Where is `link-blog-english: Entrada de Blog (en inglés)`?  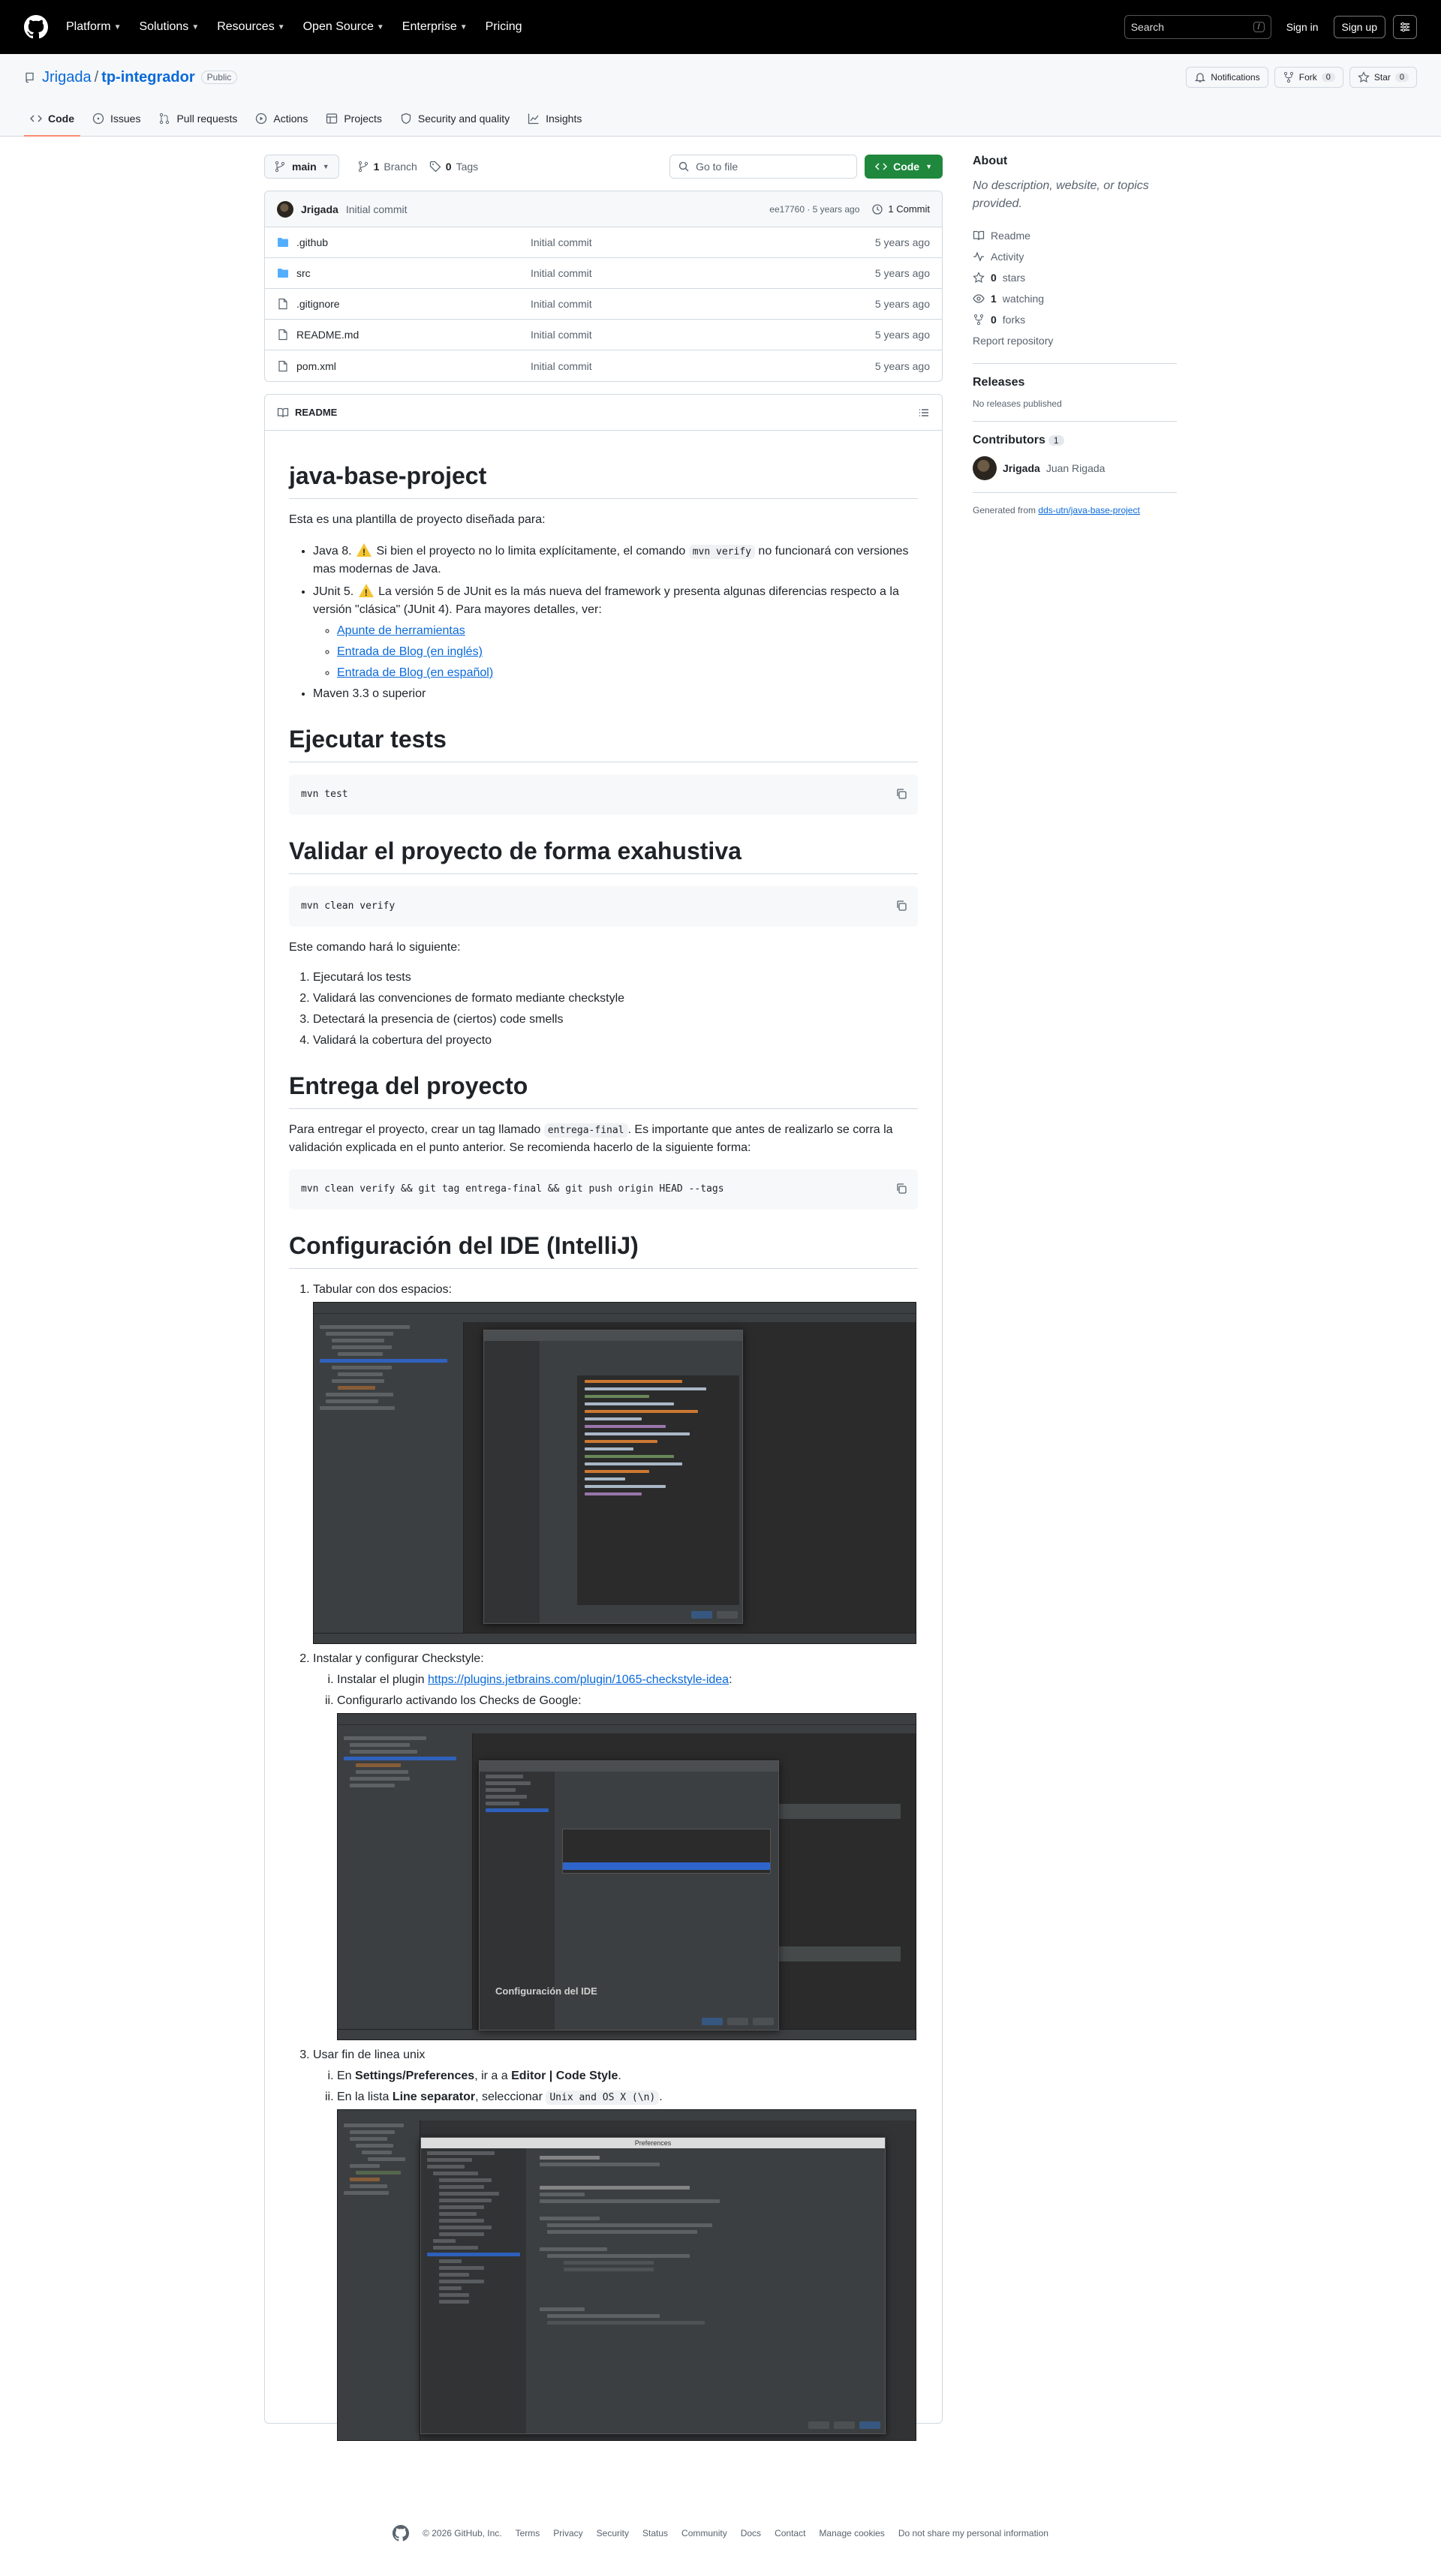 link-blog-english: Entrada de Blog (en inglés) is located at coordinates (410, 651).